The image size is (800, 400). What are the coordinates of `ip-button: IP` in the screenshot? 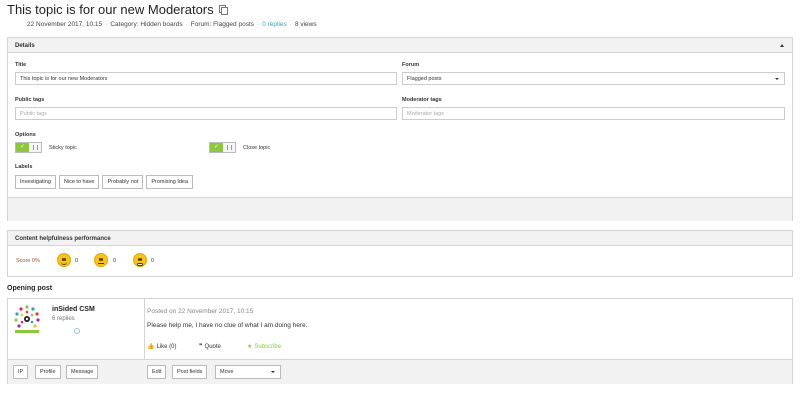 It's located at (21, 372).